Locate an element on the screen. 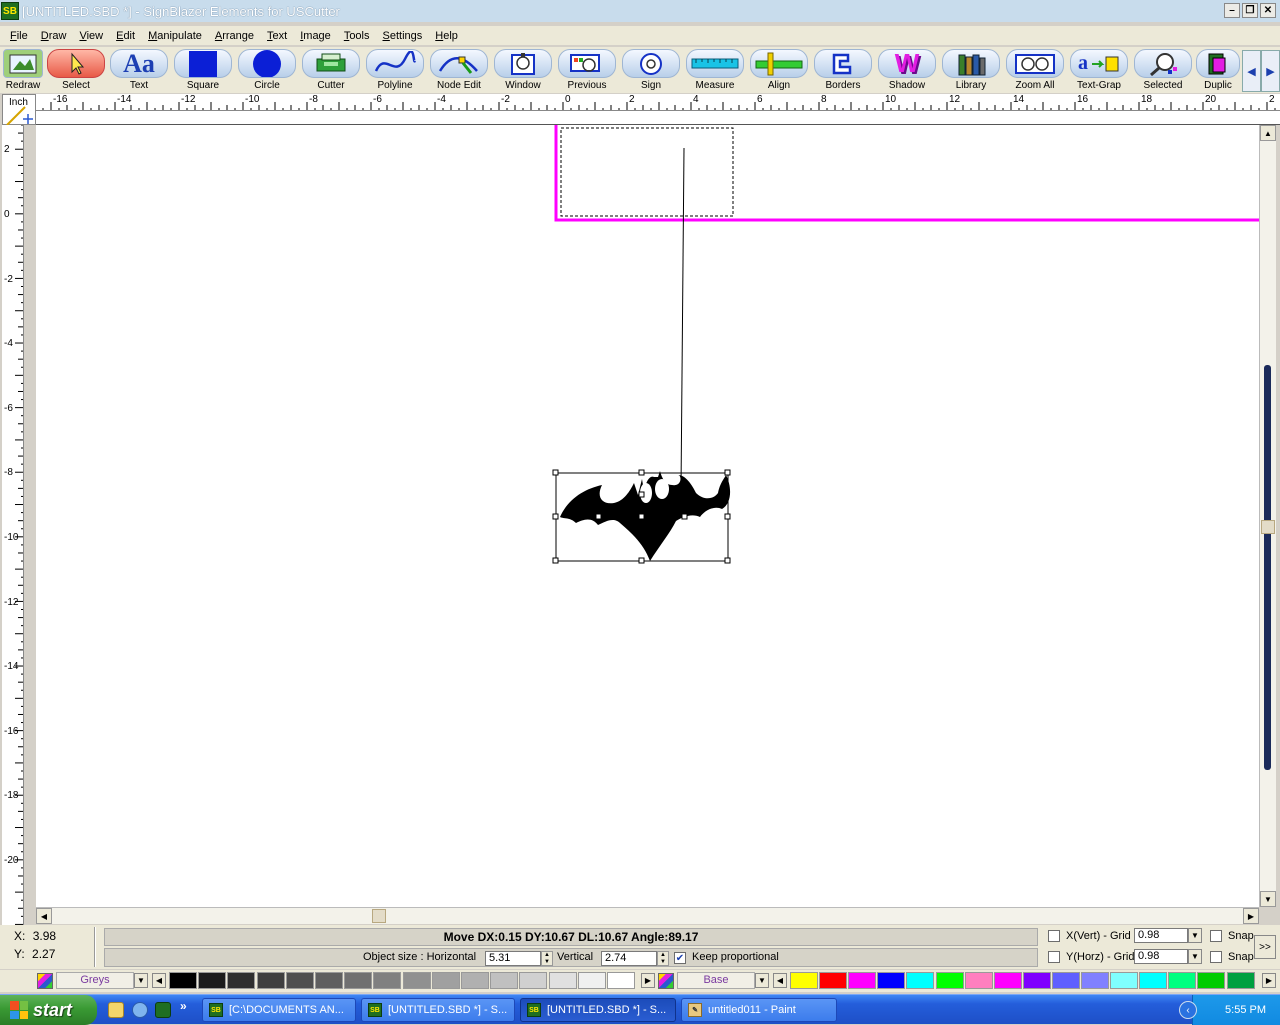 The height and width of the screenshot is (1025, 1280). text-graphic-tool-button: a Text-Grap is located at coordinates (1099, 70).